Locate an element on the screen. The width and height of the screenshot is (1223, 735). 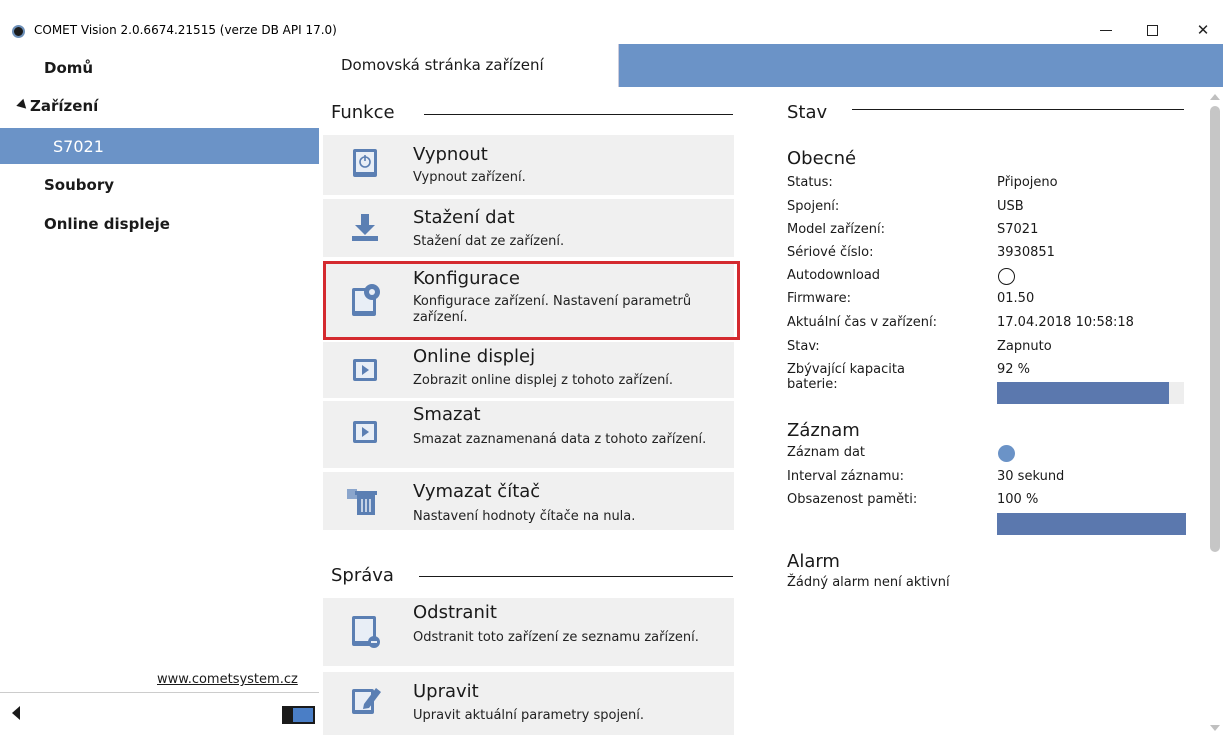
collapse-sidebar-icon is located at coordinates (16, 713).